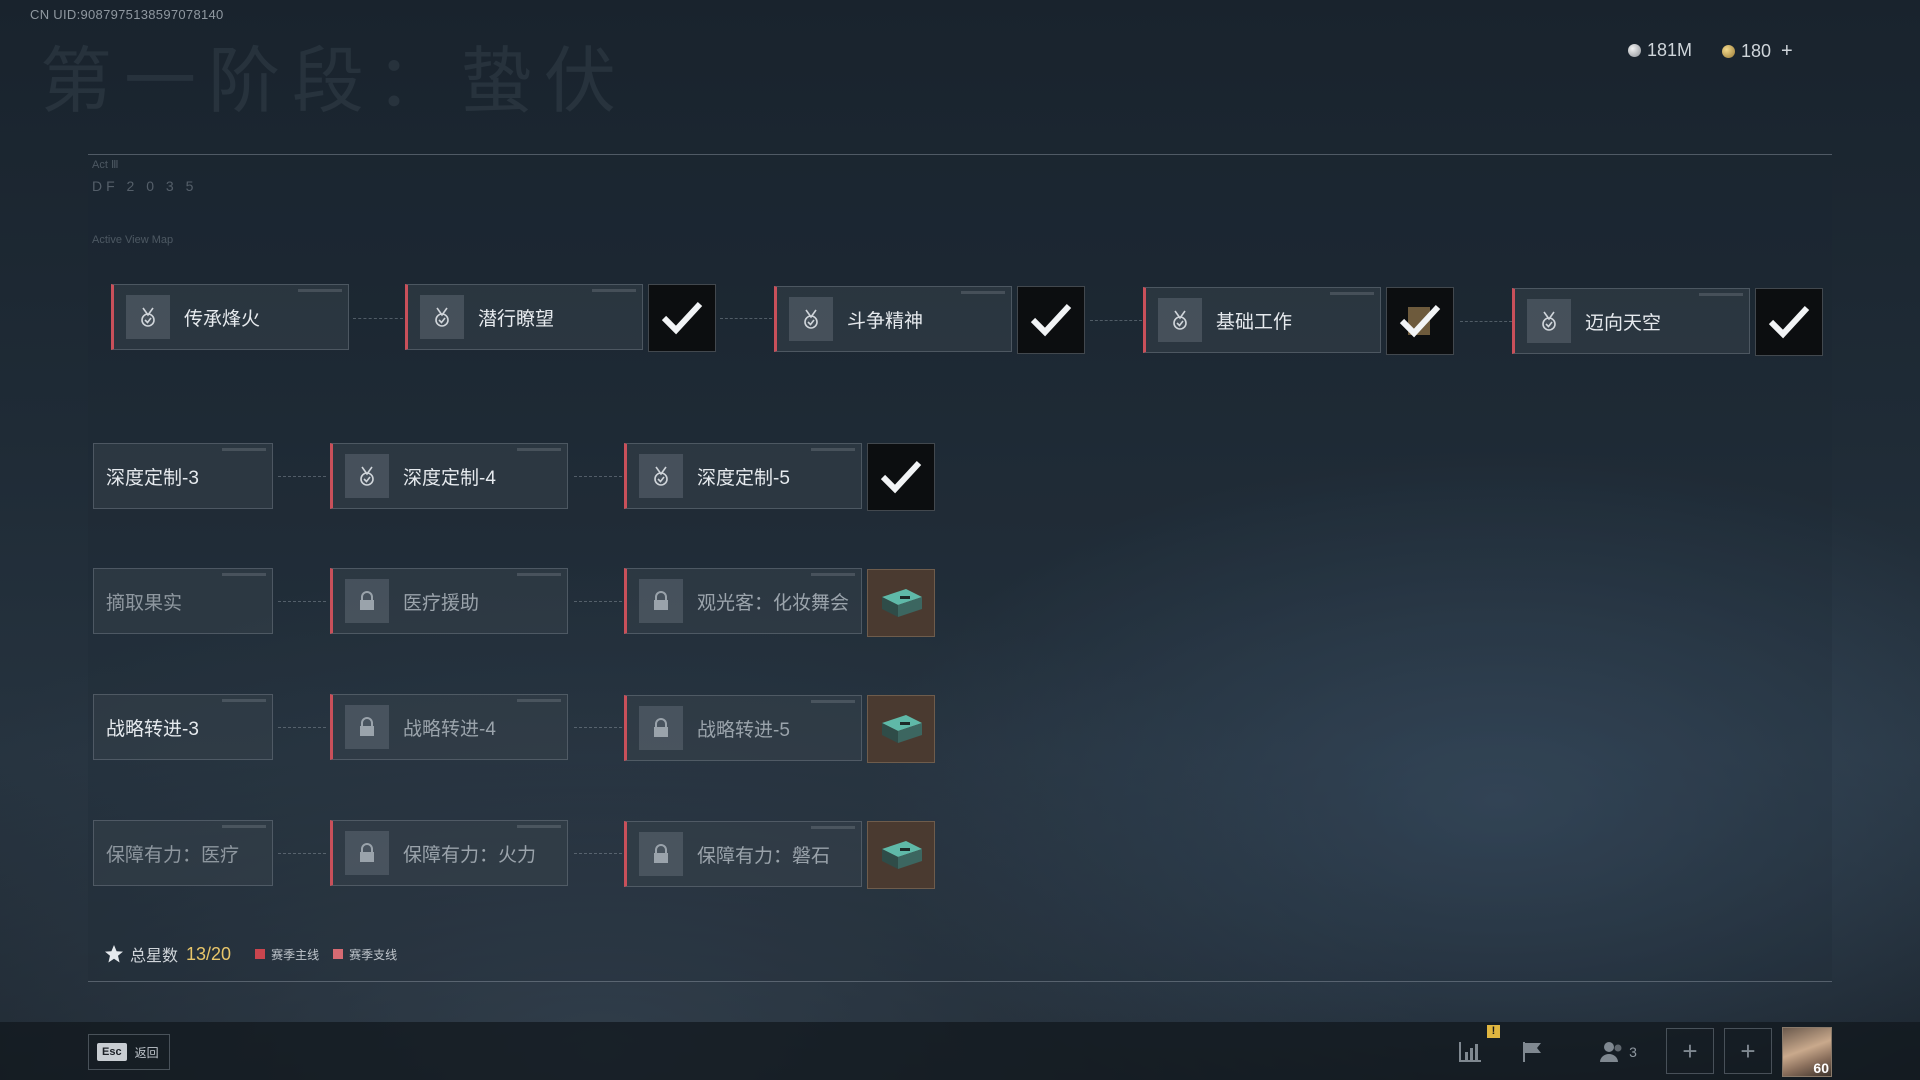  I want to click on task-card: 摘取果实, so click(183, 601).